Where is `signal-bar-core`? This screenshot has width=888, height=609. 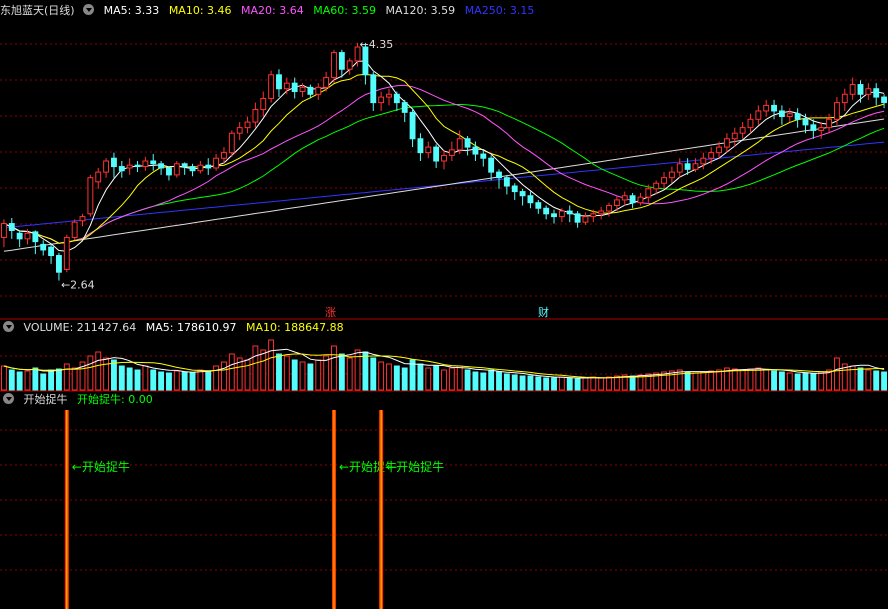 signal-bar-core is located at coordinates (67, 509).